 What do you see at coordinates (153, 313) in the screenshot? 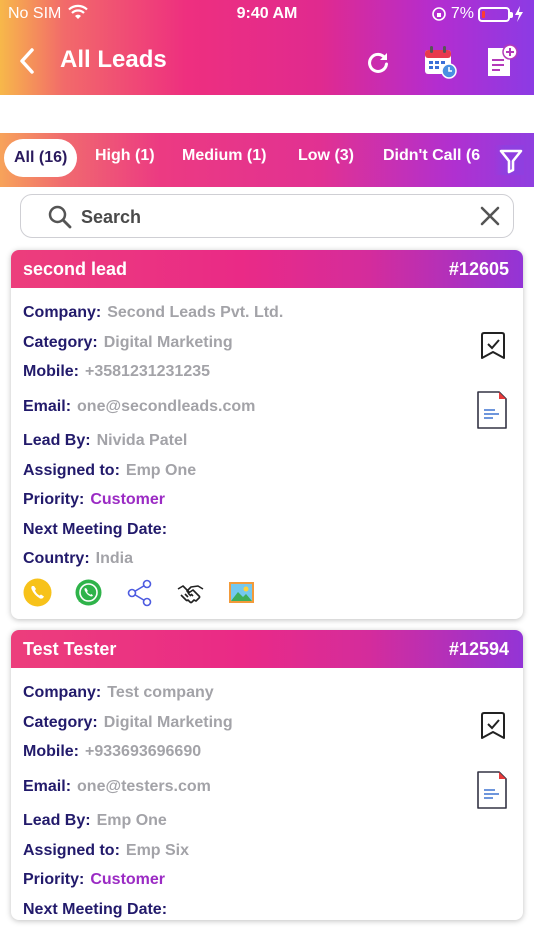
I see `company-row: Company: Second Leads Pvt. Ltd.` at bounding box center [153, 313].